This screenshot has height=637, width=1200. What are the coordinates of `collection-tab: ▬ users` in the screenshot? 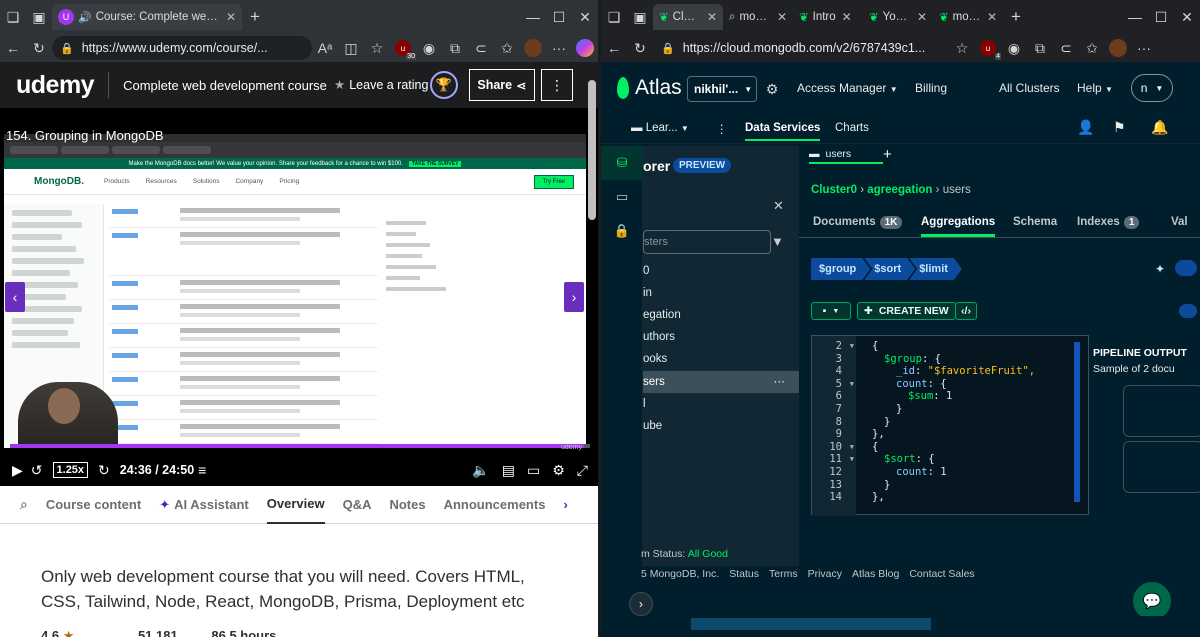 It's located at (846, 155).